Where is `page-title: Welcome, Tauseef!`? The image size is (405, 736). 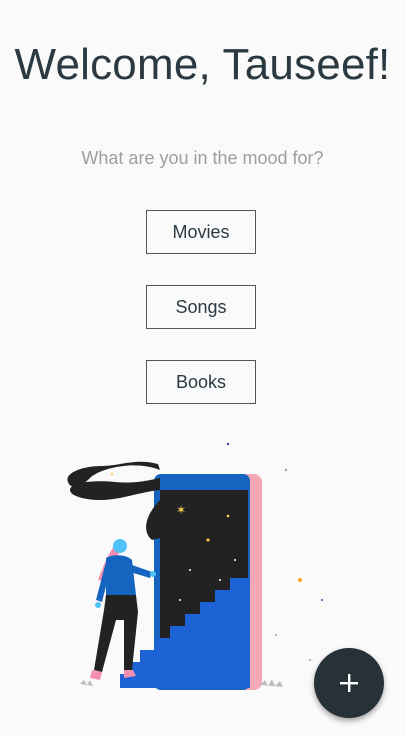 page-title: Welcome, Tauseef! is located at coordinates (202, 64).